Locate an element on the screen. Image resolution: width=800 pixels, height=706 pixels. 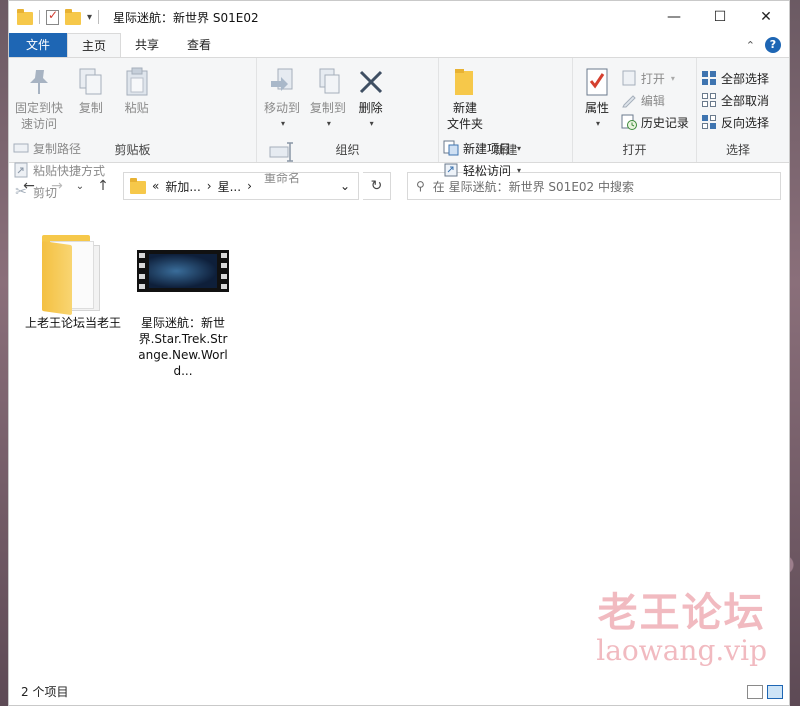
select-none-icon is located at coordinates (709, 100).